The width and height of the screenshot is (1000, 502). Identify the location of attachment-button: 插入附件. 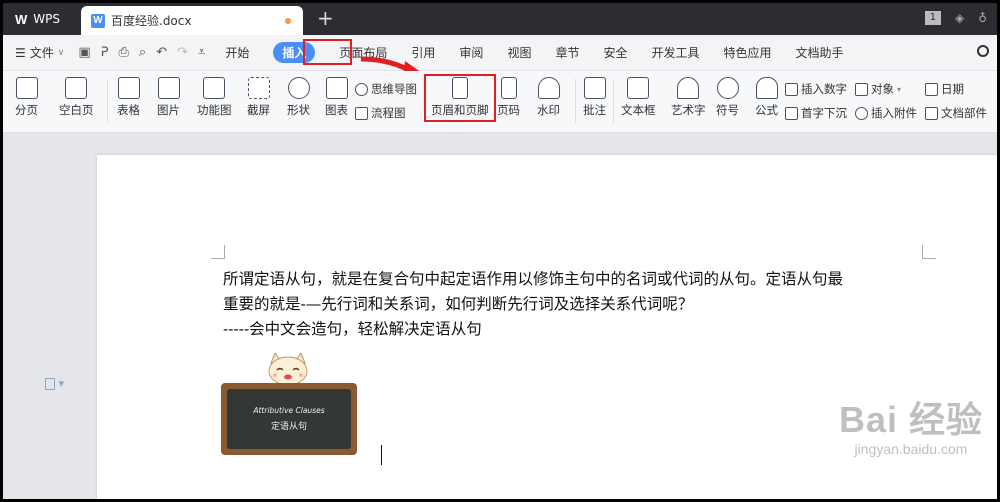
(886, 113).